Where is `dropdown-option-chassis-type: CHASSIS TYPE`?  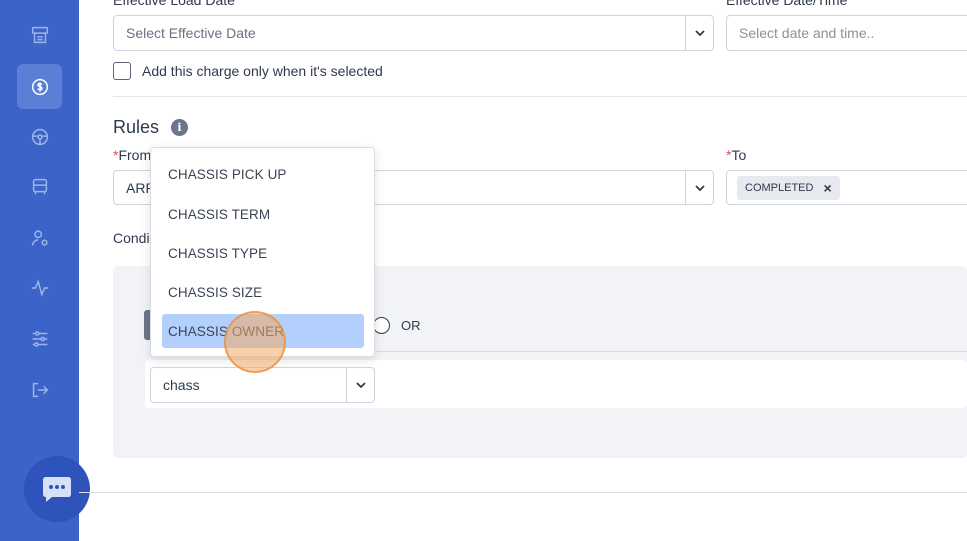
dropdown-option-chassis-type: CHASSIS TYPE is located at coordinates (263, 253).